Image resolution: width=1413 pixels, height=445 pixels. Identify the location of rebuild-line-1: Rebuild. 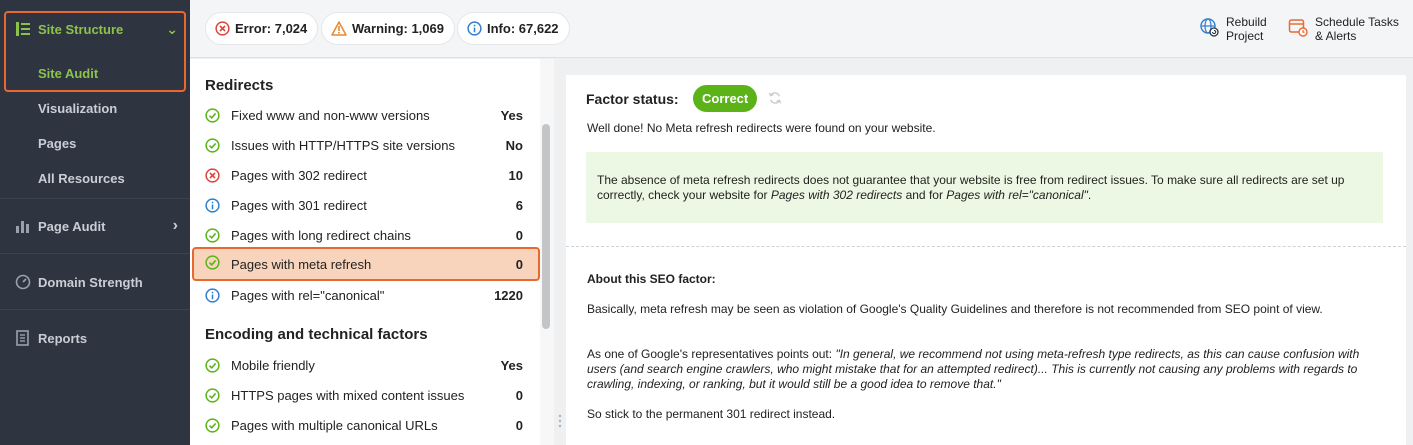
(1246, 22).